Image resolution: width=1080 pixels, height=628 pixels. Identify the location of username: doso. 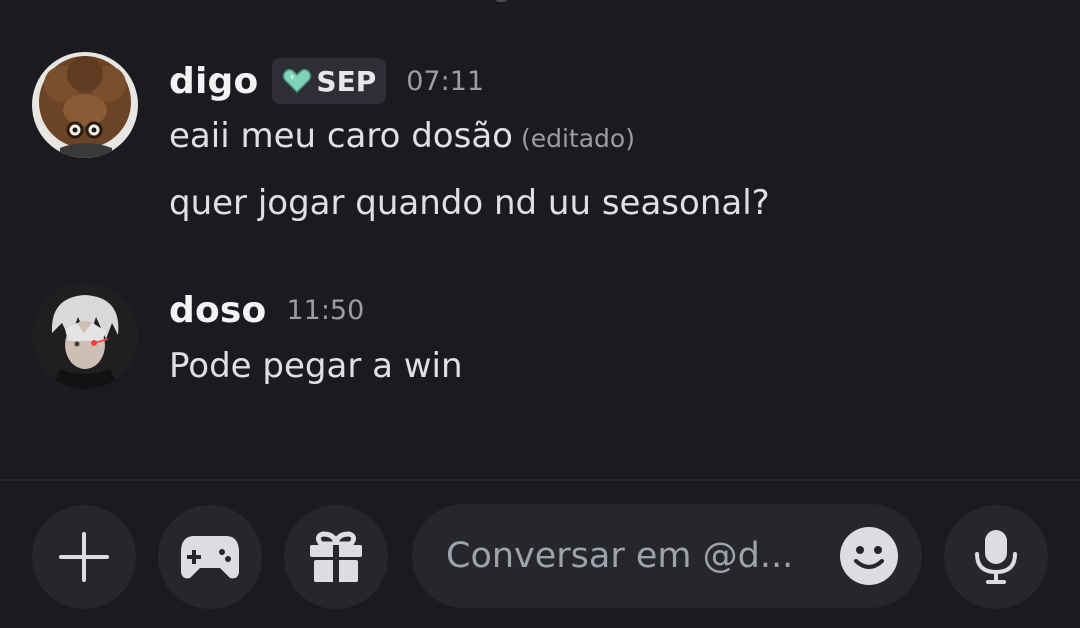
(217, 310).